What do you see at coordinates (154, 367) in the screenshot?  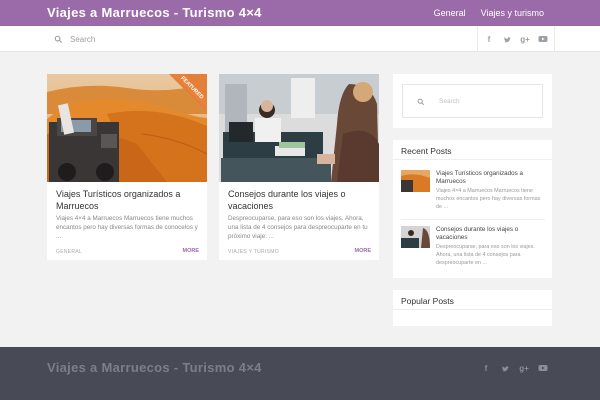 I see `footer-site-title: Viajes a Marruecos - Turismo 4×4` at bounding box center [154, 367].